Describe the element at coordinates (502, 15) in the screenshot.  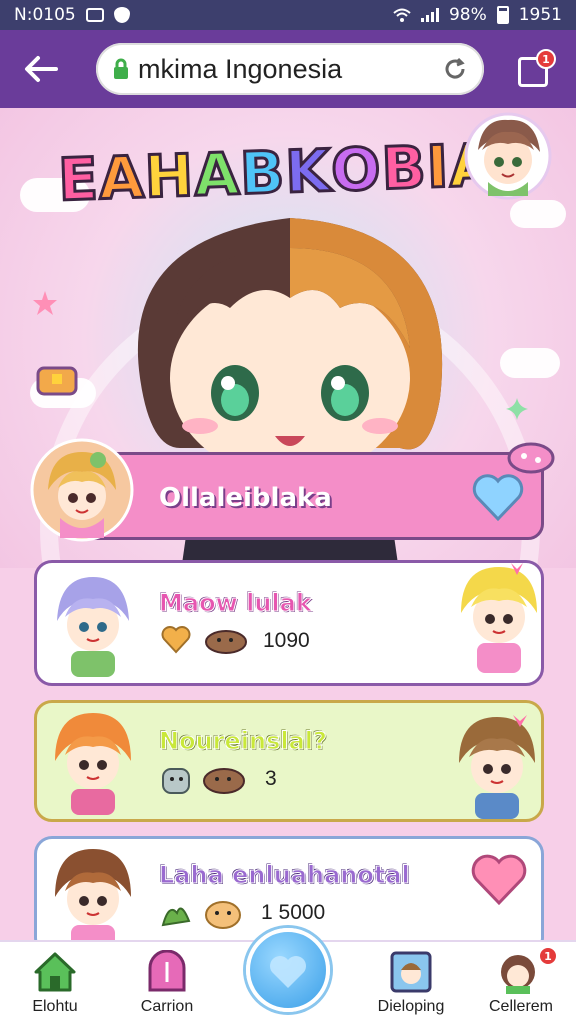
I see `battery-icon` at that location.